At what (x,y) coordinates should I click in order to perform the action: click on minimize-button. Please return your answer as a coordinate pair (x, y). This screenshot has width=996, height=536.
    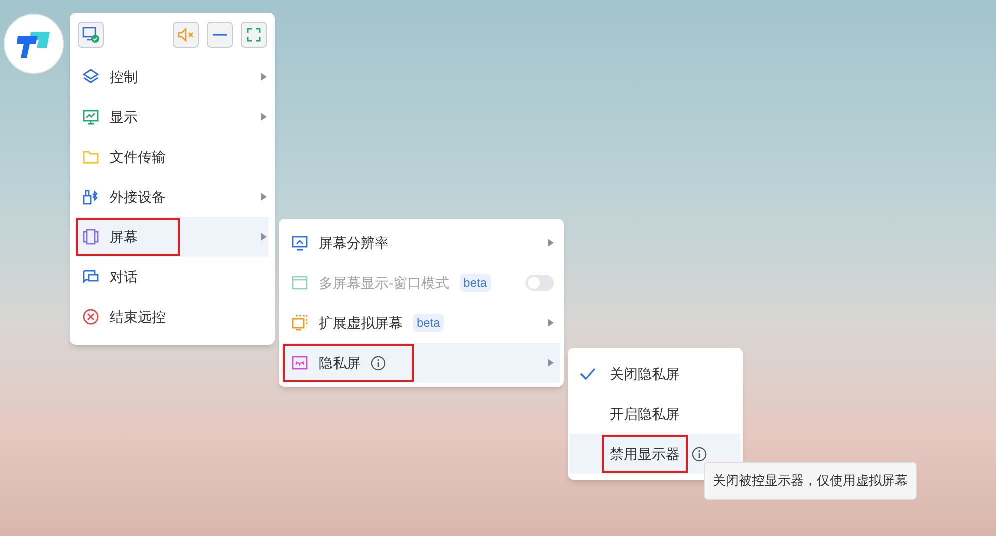
    Looking at the image, I should click on (220, 35).